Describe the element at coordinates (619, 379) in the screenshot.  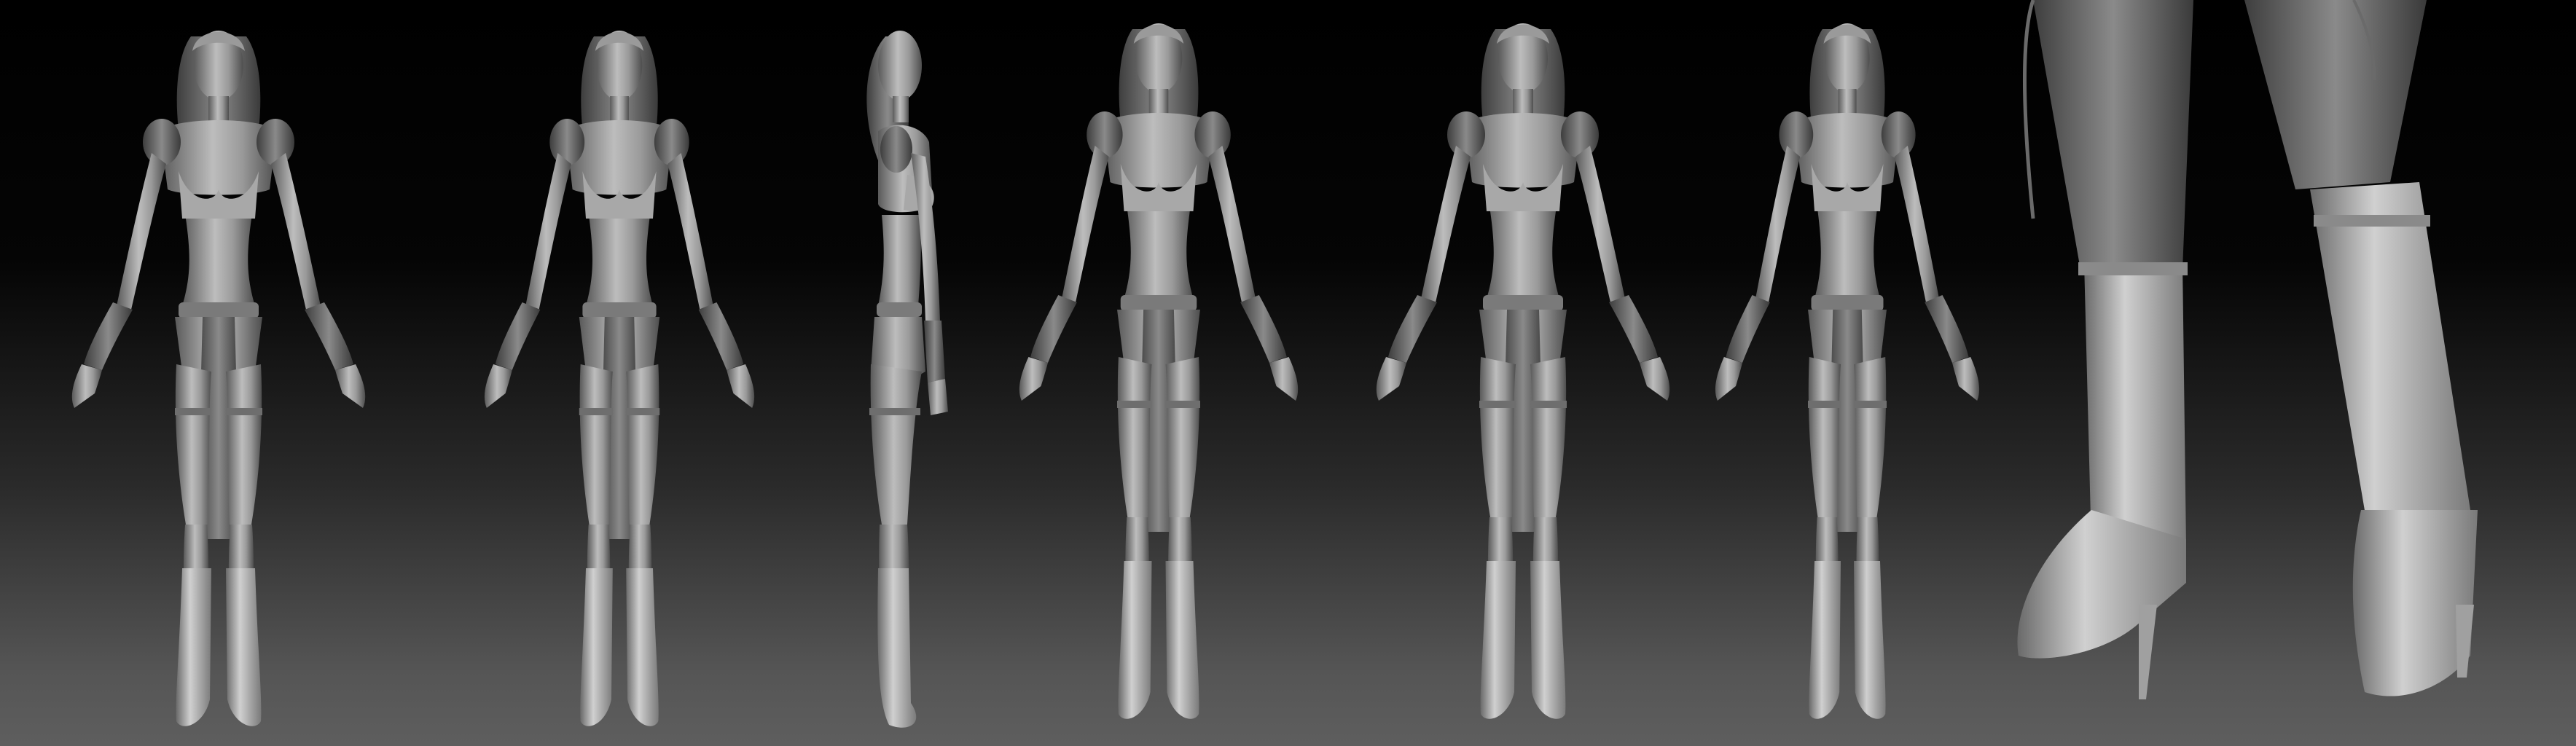
I see `figure-front-three-quarter-view` at that location.